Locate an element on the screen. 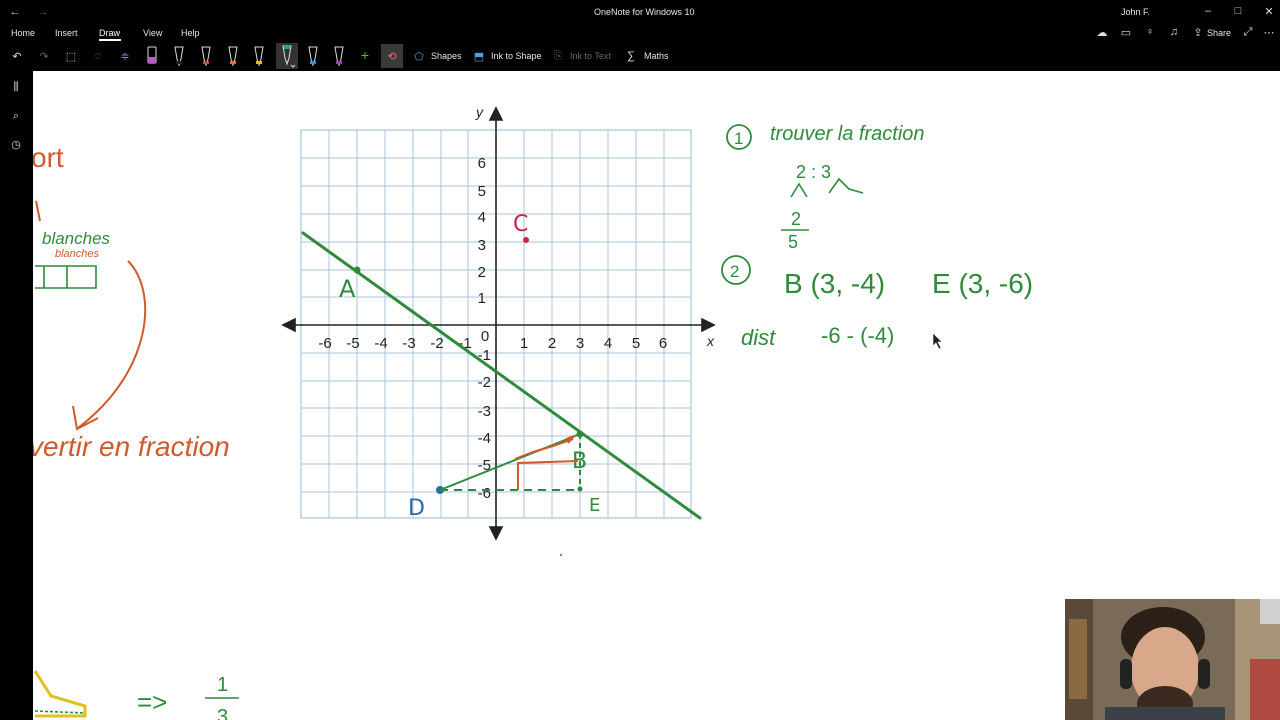 Image resolution: width=1280 pixels, height=720 pixels. fragment-ort: ort is located at coordinates (48, 157).